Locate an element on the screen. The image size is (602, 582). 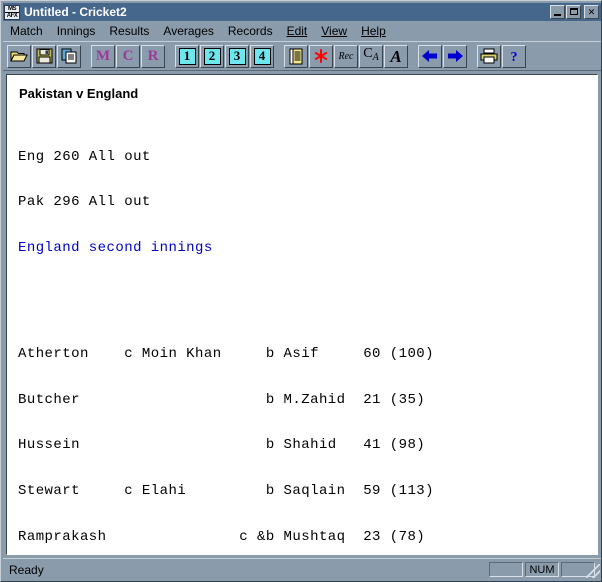
help-button: ? is located at coordinates (514, 56).